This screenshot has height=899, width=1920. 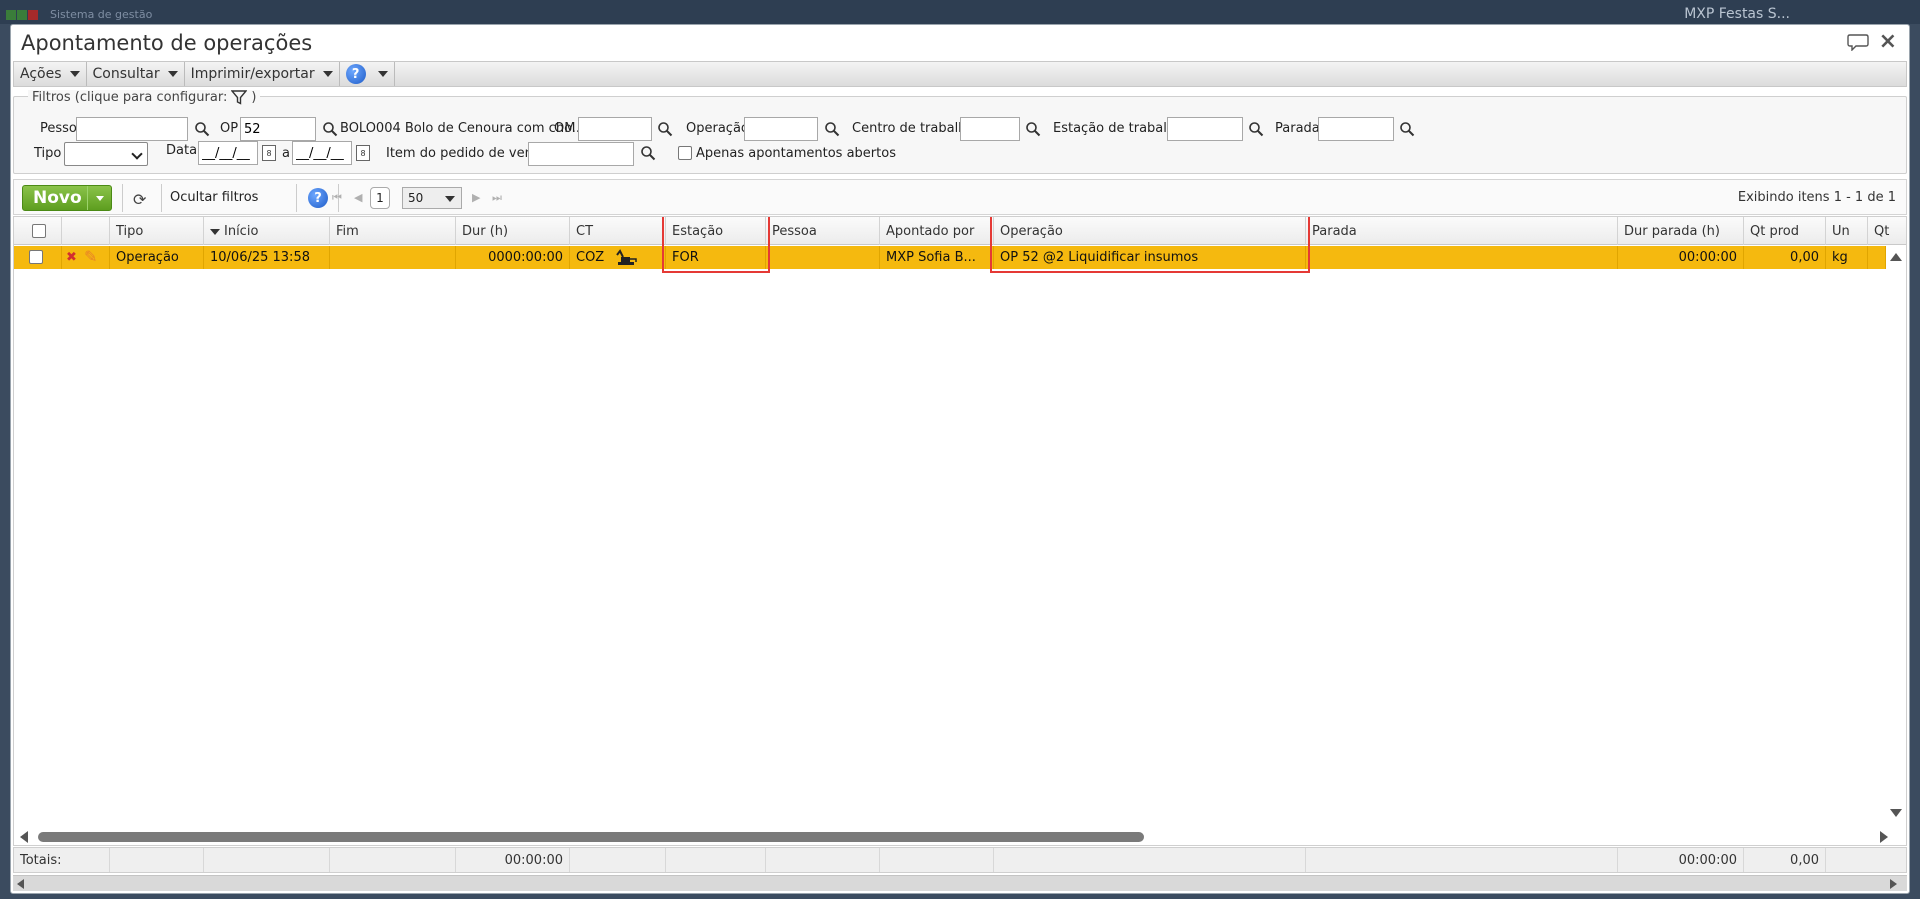 I want to click on column-pessoa: Pessoa, so click(x=823, y=231).